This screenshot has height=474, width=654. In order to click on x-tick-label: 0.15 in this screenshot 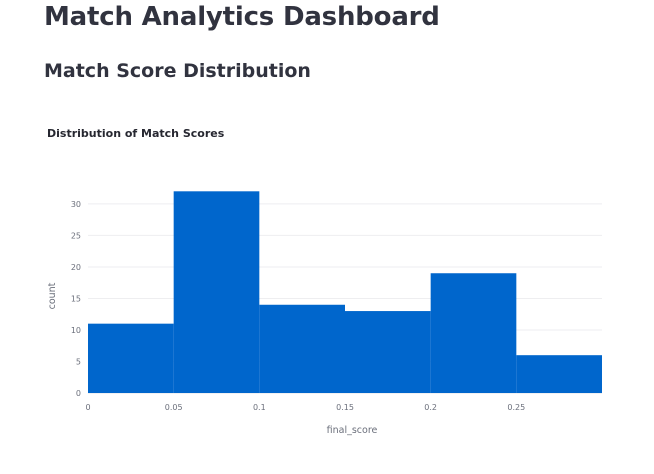, I will do `click(345, 407)`.